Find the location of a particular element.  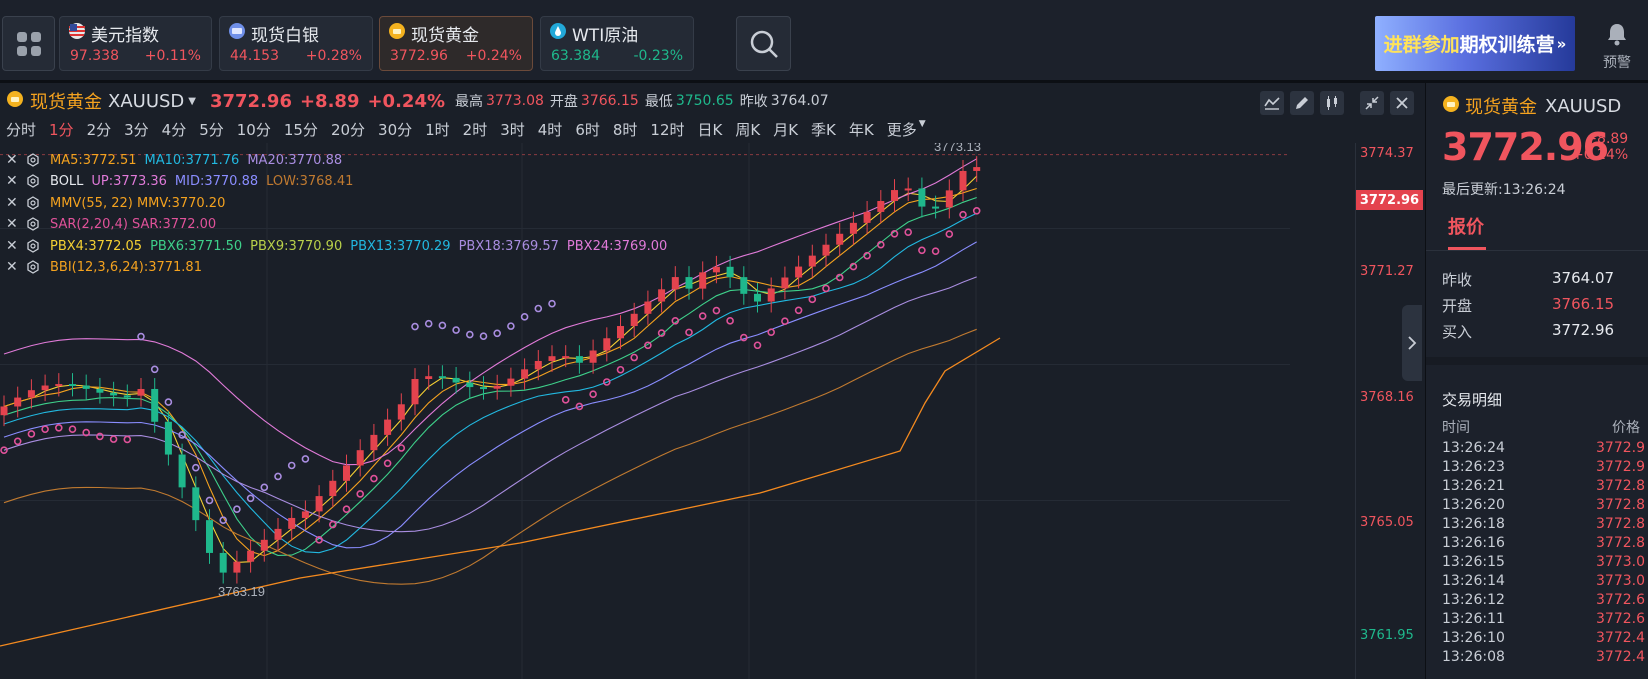

timeframe-tab: 8时 is located at coordinates (625, 129).